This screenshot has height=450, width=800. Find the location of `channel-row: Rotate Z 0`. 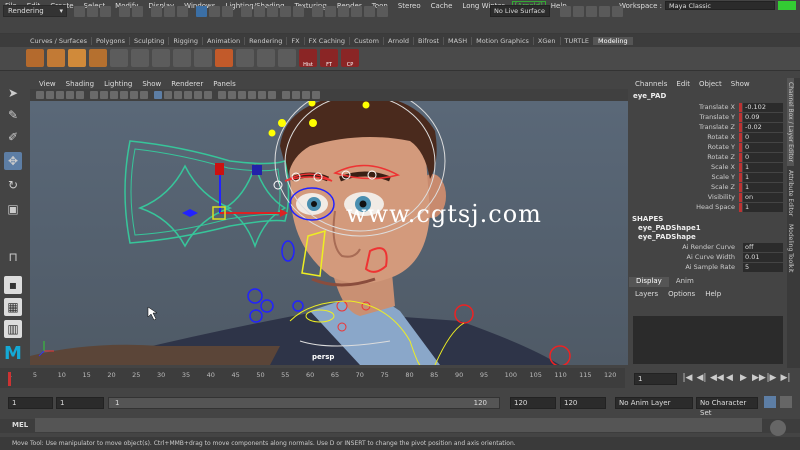

channel-row: Rotate Z 0 is located at coordinates (707, 157).